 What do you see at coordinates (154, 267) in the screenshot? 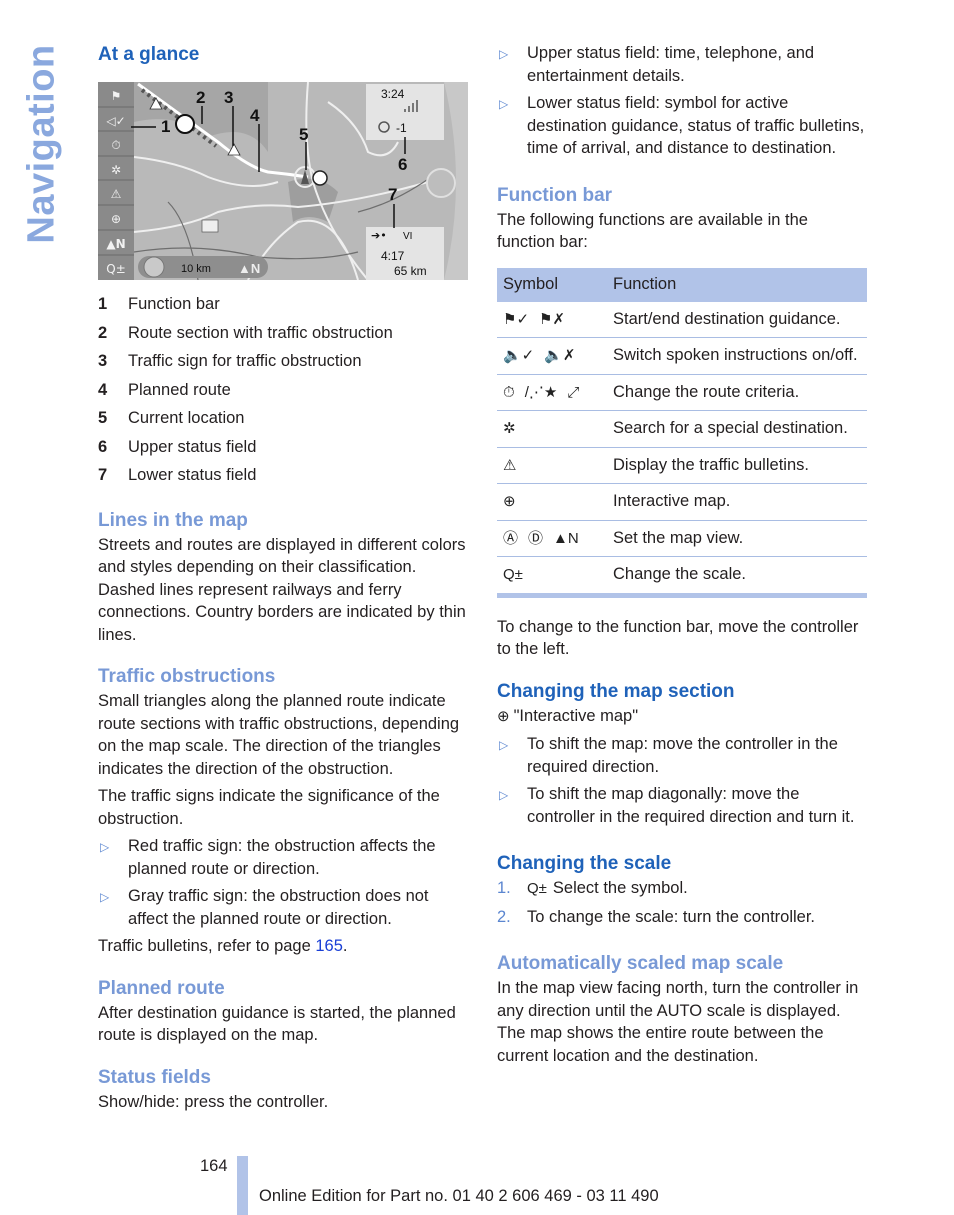
I see `guidance-active-icon` at bounding box center [154, 267].